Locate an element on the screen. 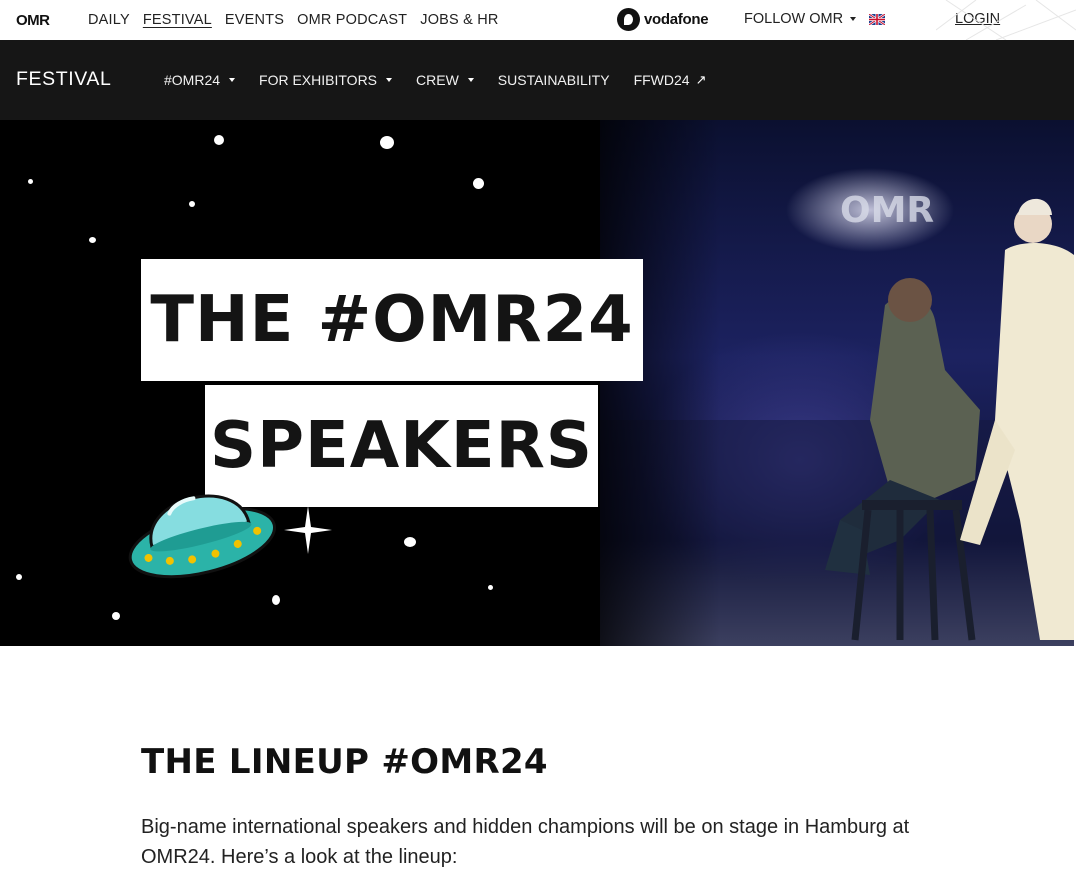 This screenshot has height=889, width=1076. uk-flag-icon is located at coordinates (877, 19).